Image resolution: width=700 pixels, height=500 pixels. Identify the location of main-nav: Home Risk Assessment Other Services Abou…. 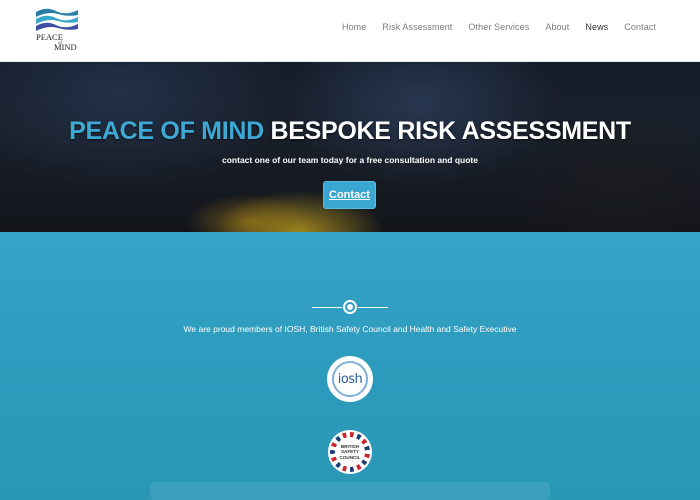
(499, 27).